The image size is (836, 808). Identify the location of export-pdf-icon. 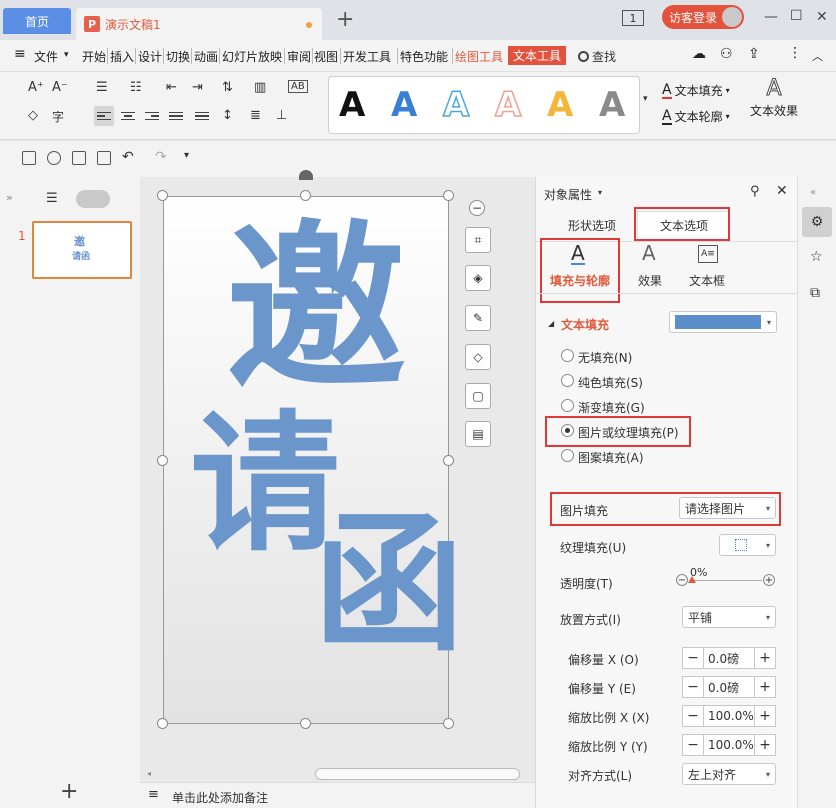
(54, 158).